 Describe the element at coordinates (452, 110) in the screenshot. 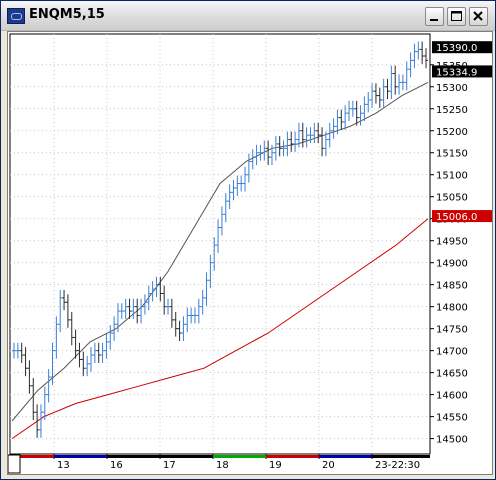

I see `y-tick-label: 15250` at that location.